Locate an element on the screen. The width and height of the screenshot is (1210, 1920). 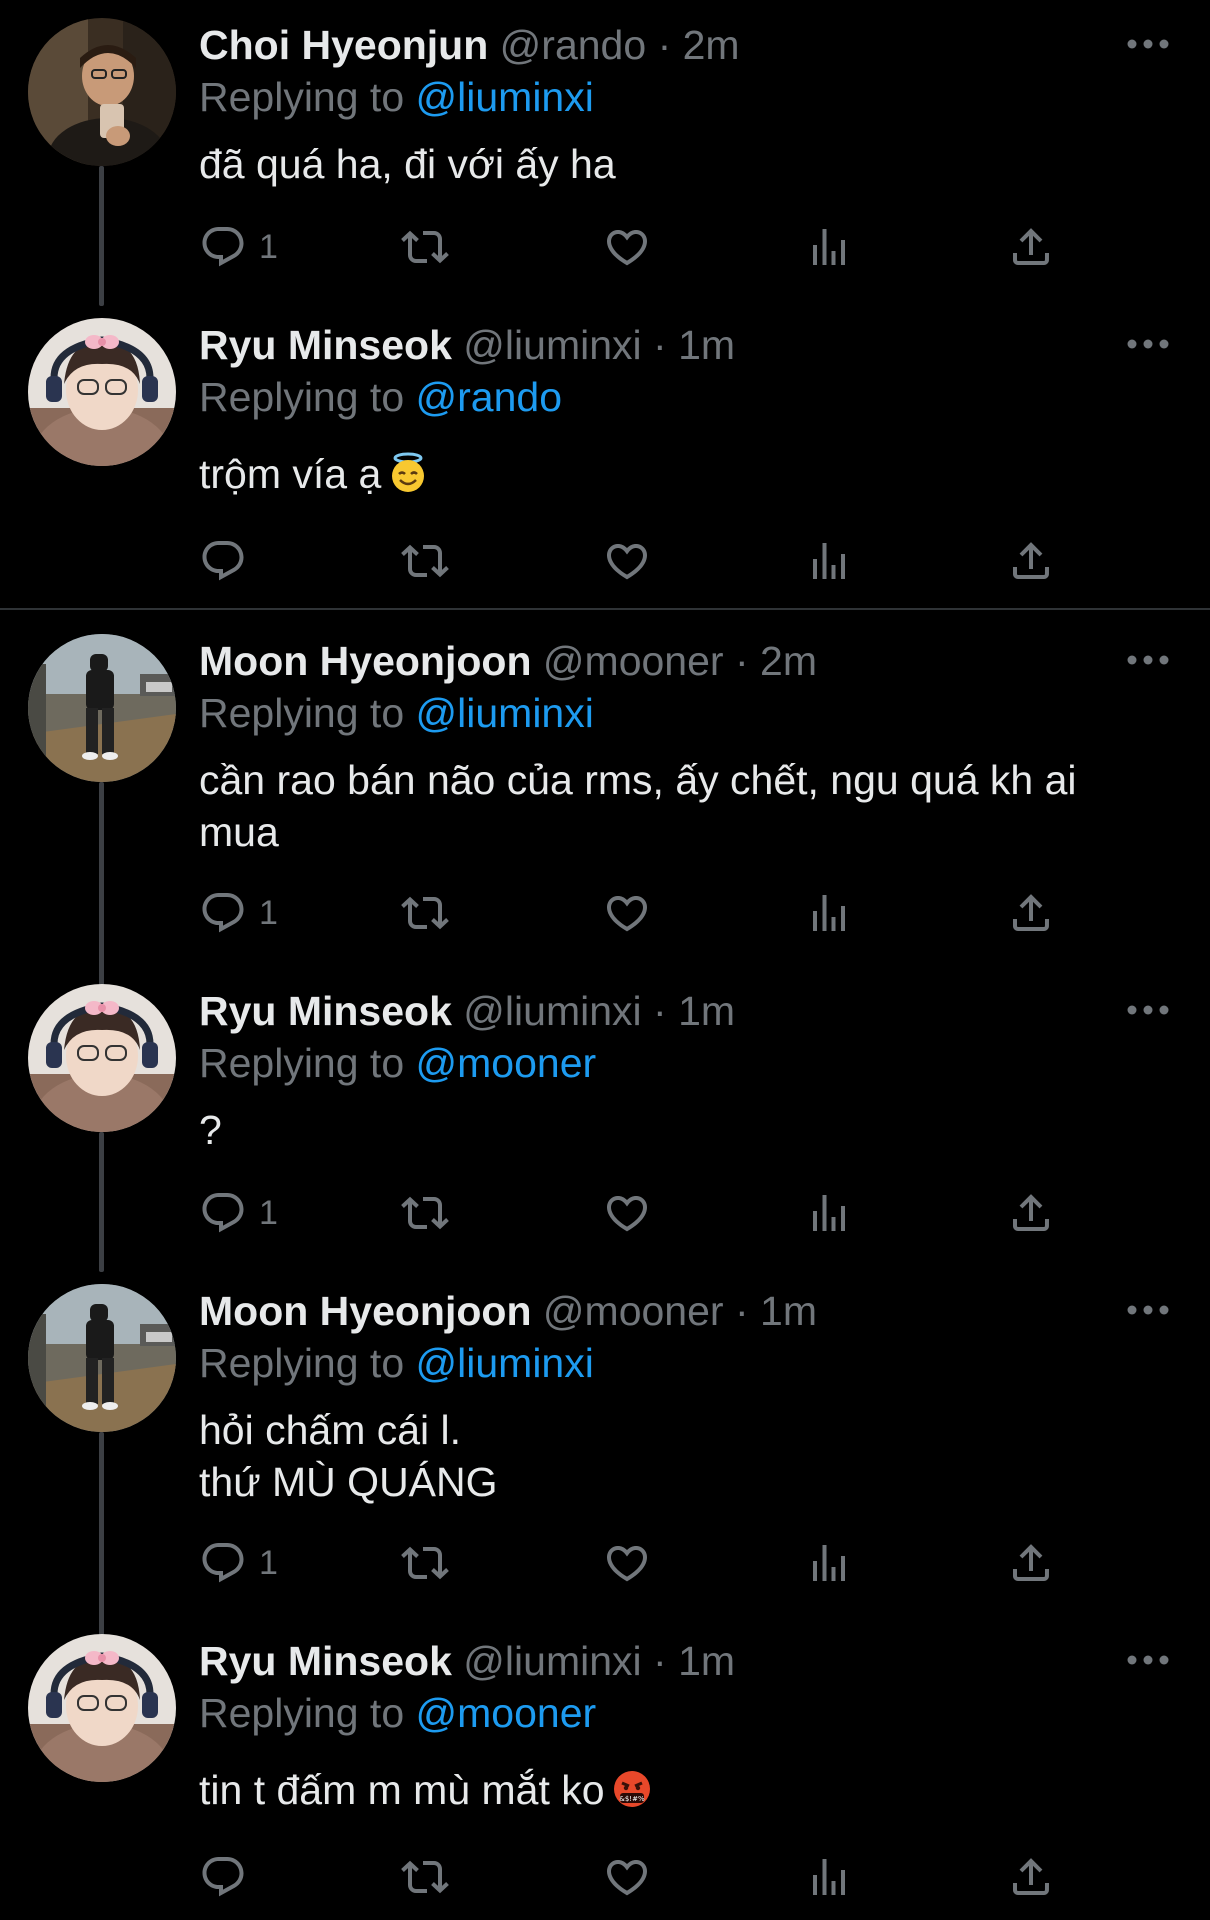
tweet-text-line: mua is located at coordinates (239, 832).